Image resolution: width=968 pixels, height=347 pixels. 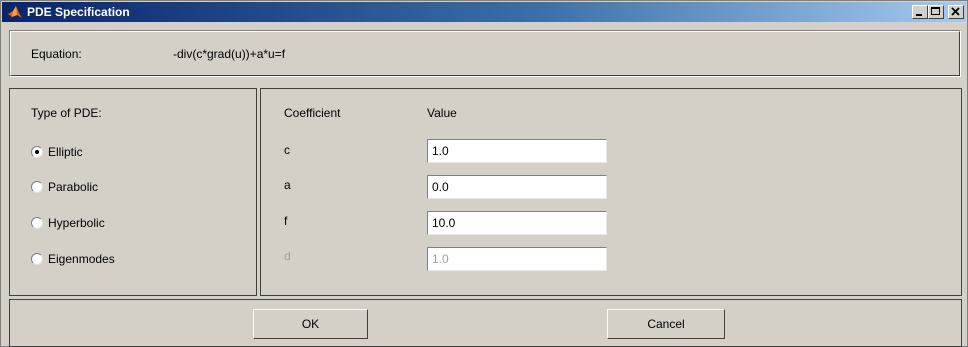 What do you see at coordinates (81, 259) in the screenshot?
I see `radio-label: Eigenmodes` at bounding box center [81, 259].